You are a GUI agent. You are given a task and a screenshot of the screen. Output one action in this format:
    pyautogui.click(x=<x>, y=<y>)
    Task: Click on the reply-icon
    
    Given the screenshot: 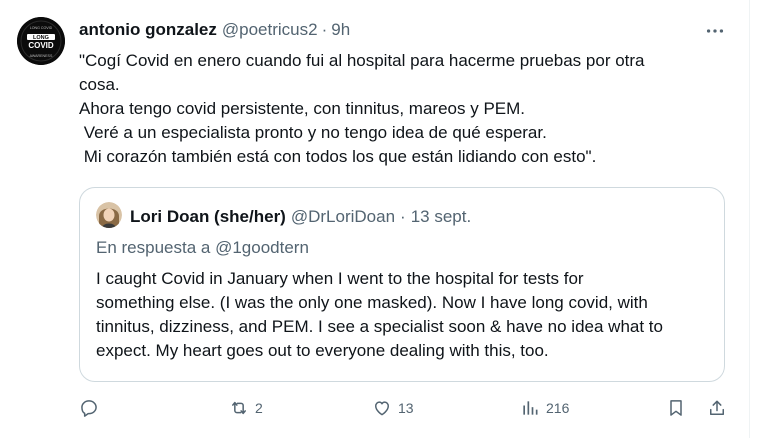 What is the action you would take?
    pyautogui.click(x=89, y=408)
    